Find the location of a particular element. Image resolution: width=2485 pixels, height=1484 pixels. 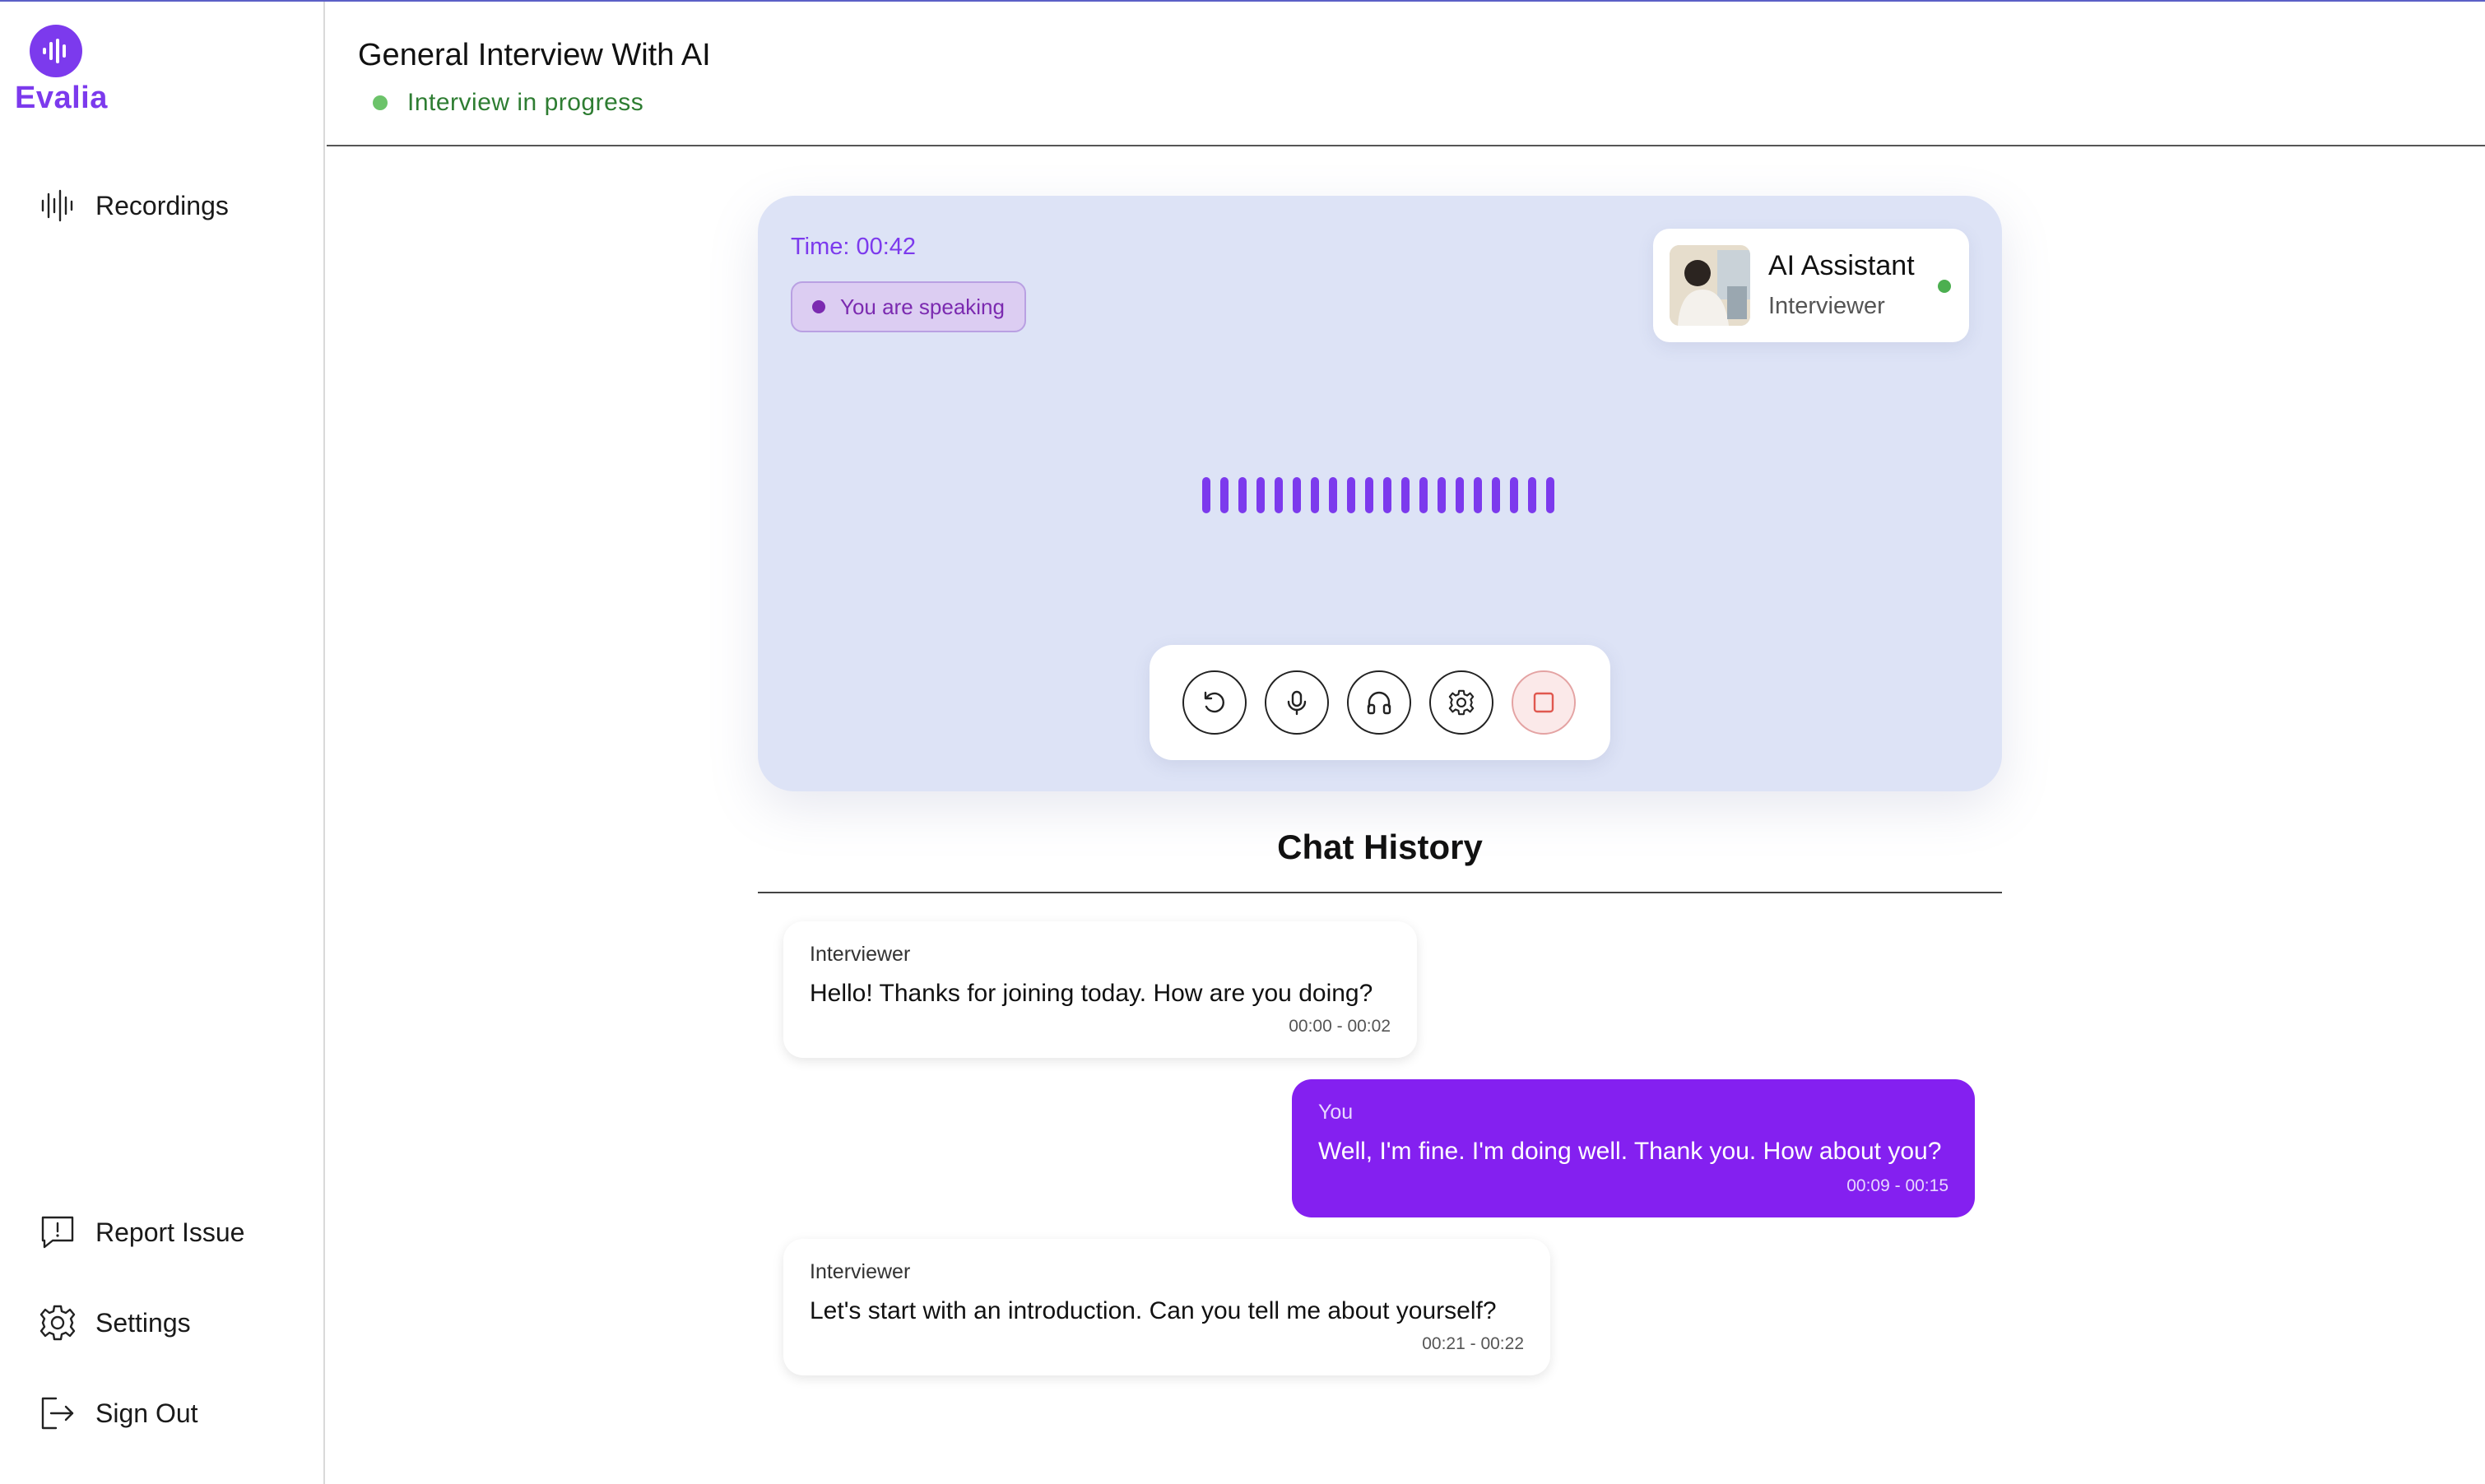

message-timestamp: 00:09 - 00:15 is located at coordinates (1897, 1185).